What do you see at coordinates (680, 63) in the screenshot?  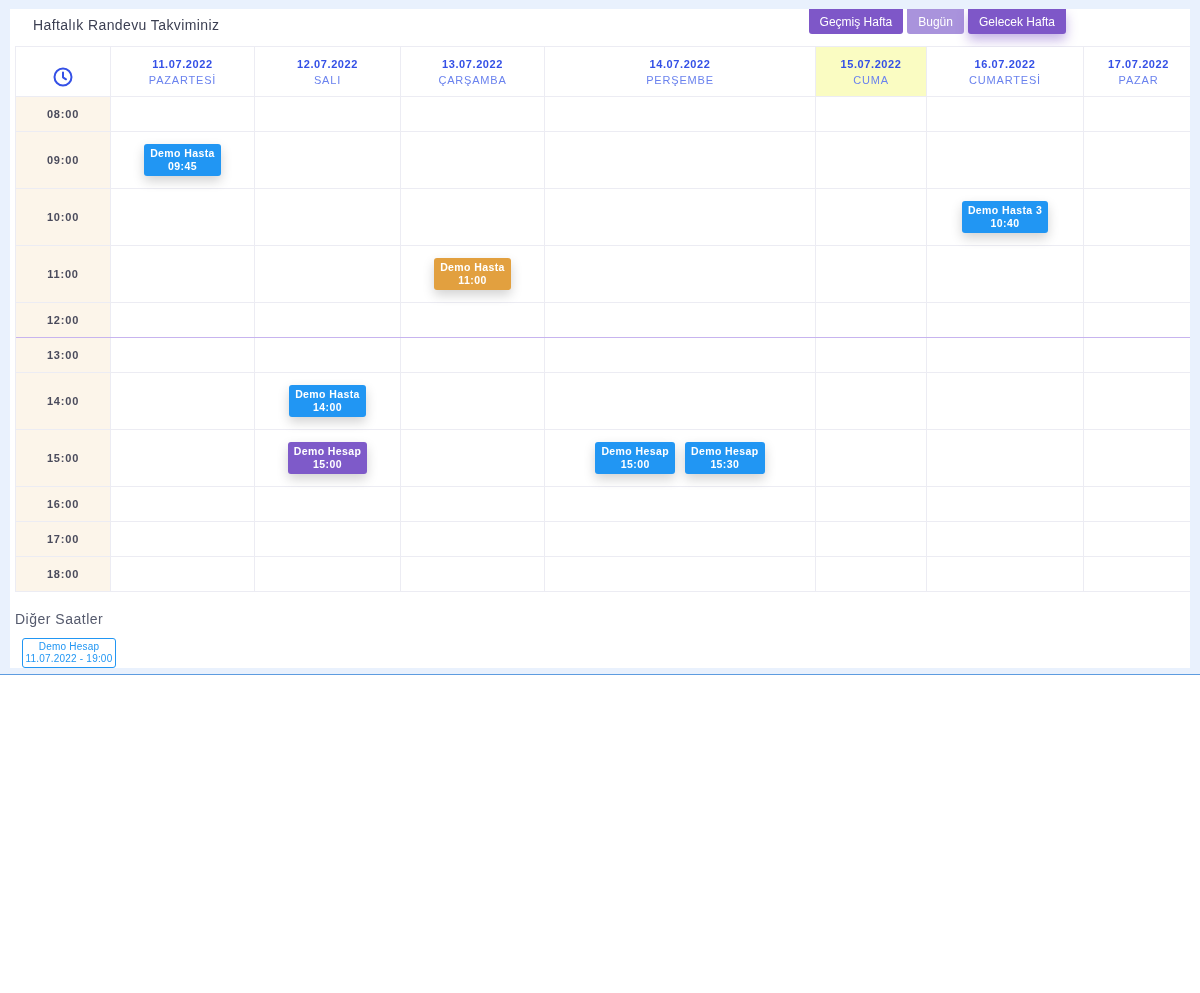 I see `header-date: 14.07.2022` at bounding box center [680, 63].